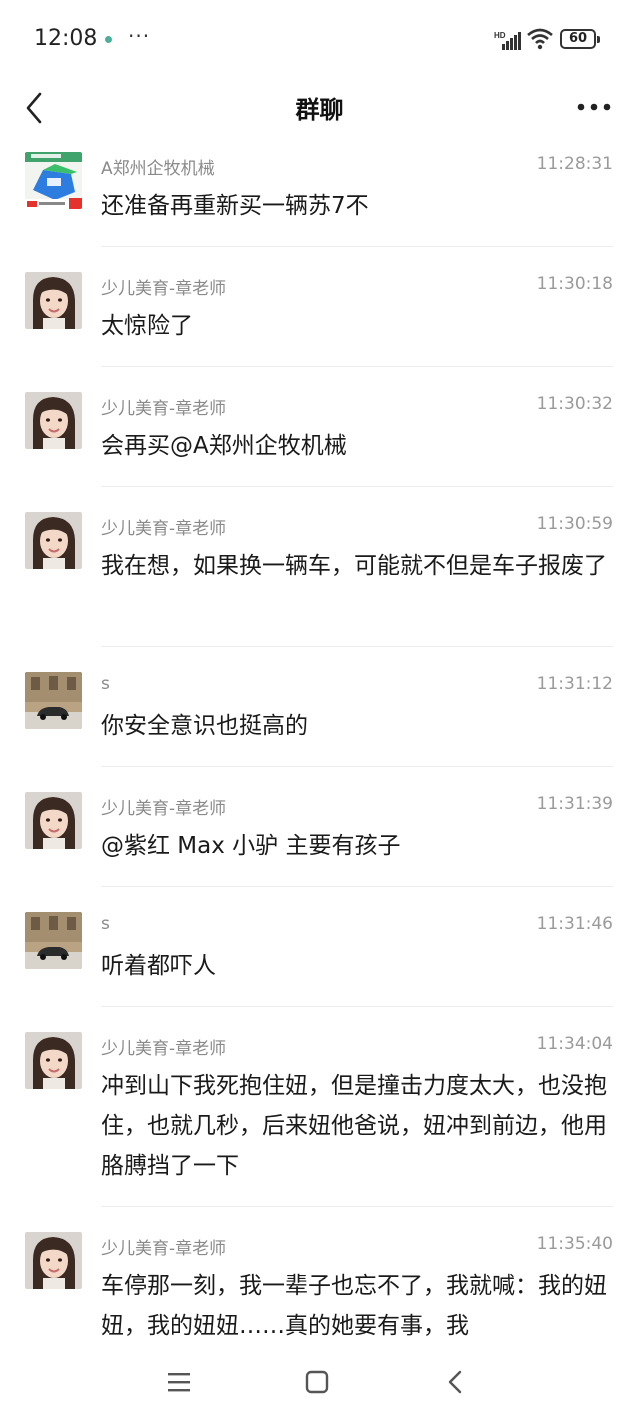  Describe the element at coordinates (158, 966) in the screenshot. I see `message-text: 听着都吓人` at that location.